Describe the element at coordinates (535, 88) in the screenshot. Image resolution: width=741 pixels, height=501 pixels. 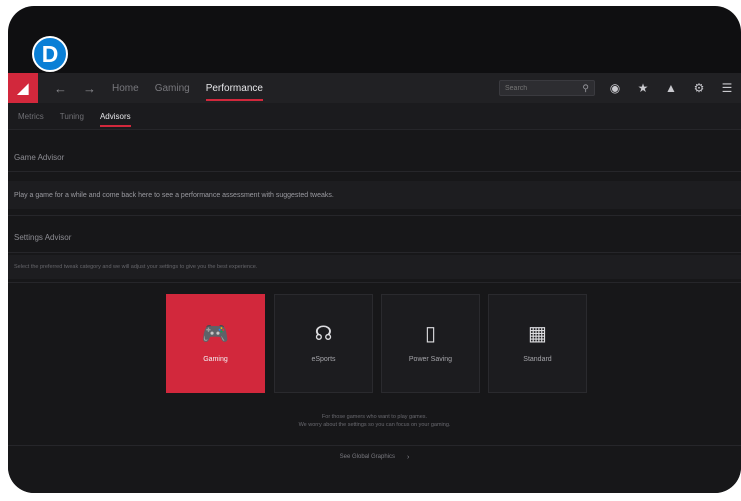
I see `search-input` at that location.